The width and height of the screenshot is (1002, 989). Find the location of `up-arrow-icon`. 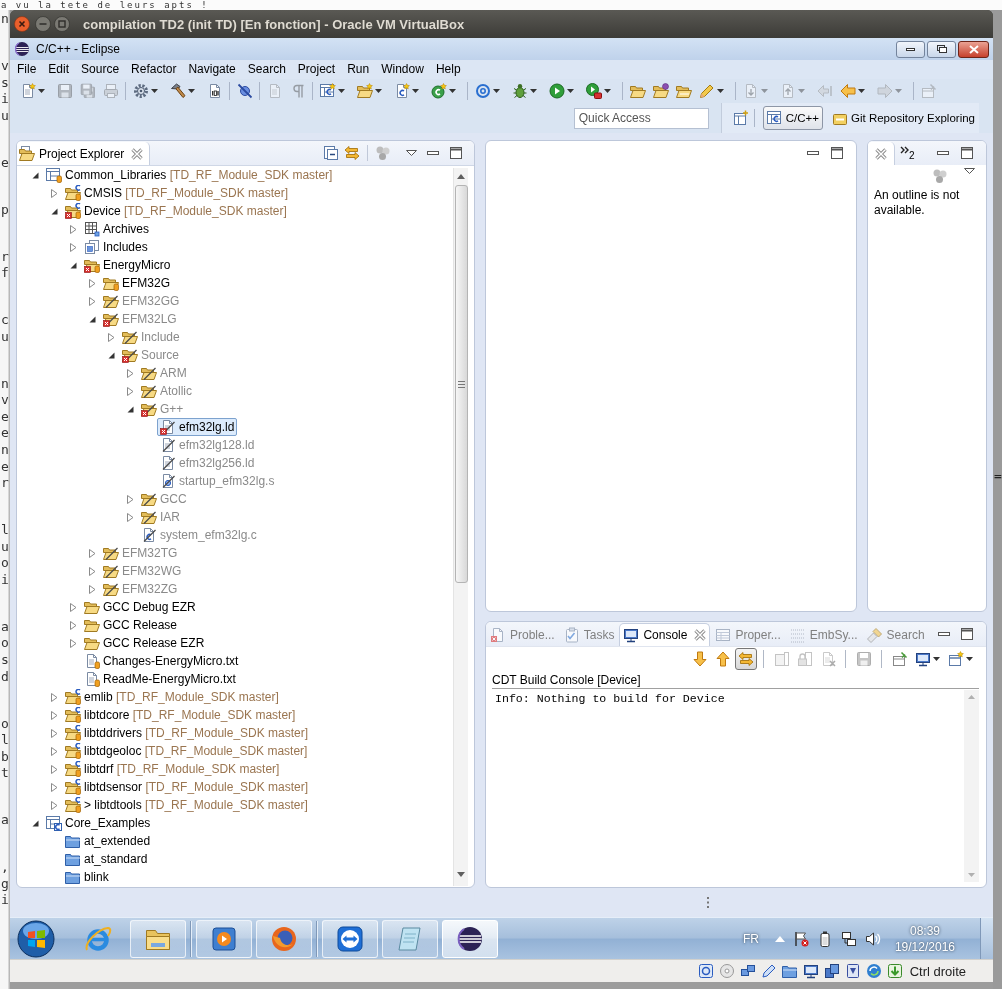

up-arrow-icon is located at coordinates (722, 659).